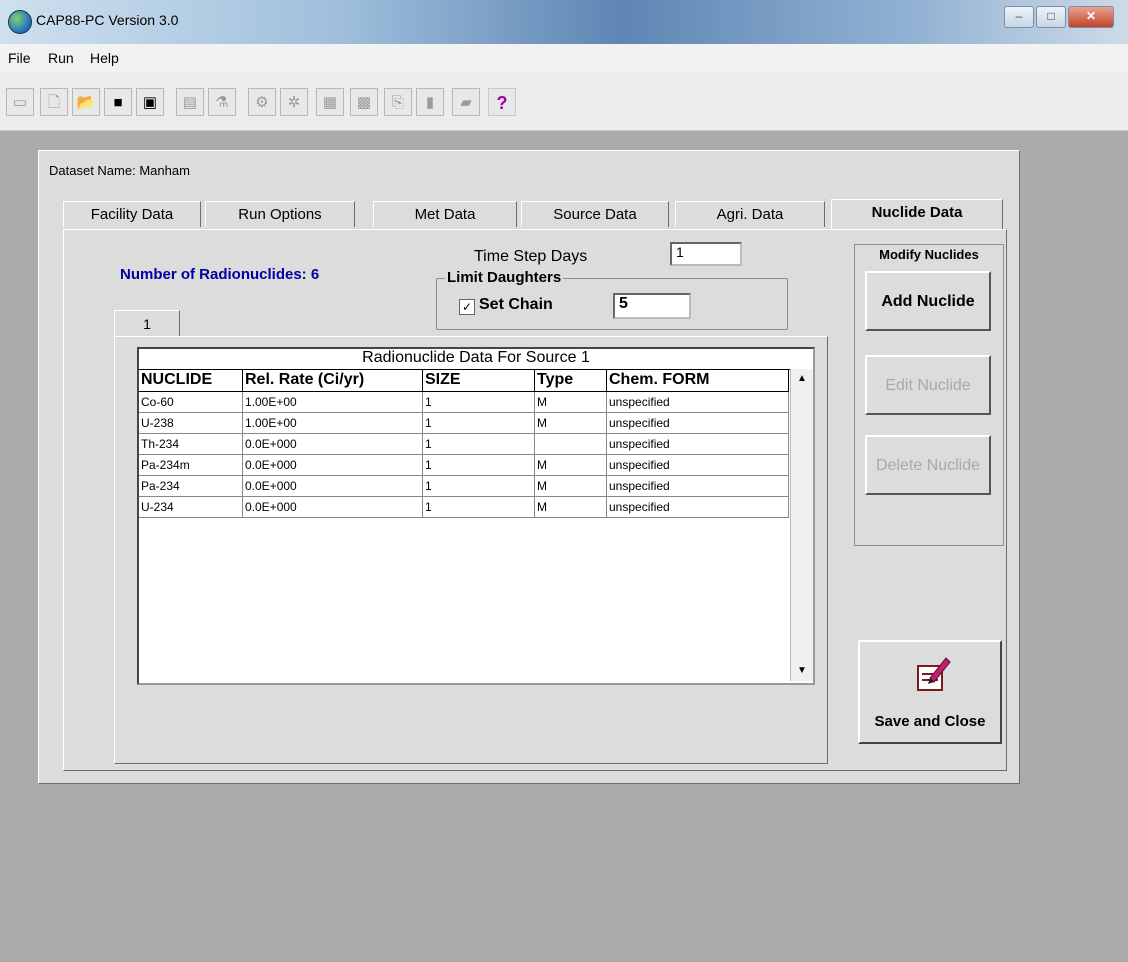 This screenshot has height=962, width=1128. I want to click on save-and-close-label: Save and Close, so click(930, 721).